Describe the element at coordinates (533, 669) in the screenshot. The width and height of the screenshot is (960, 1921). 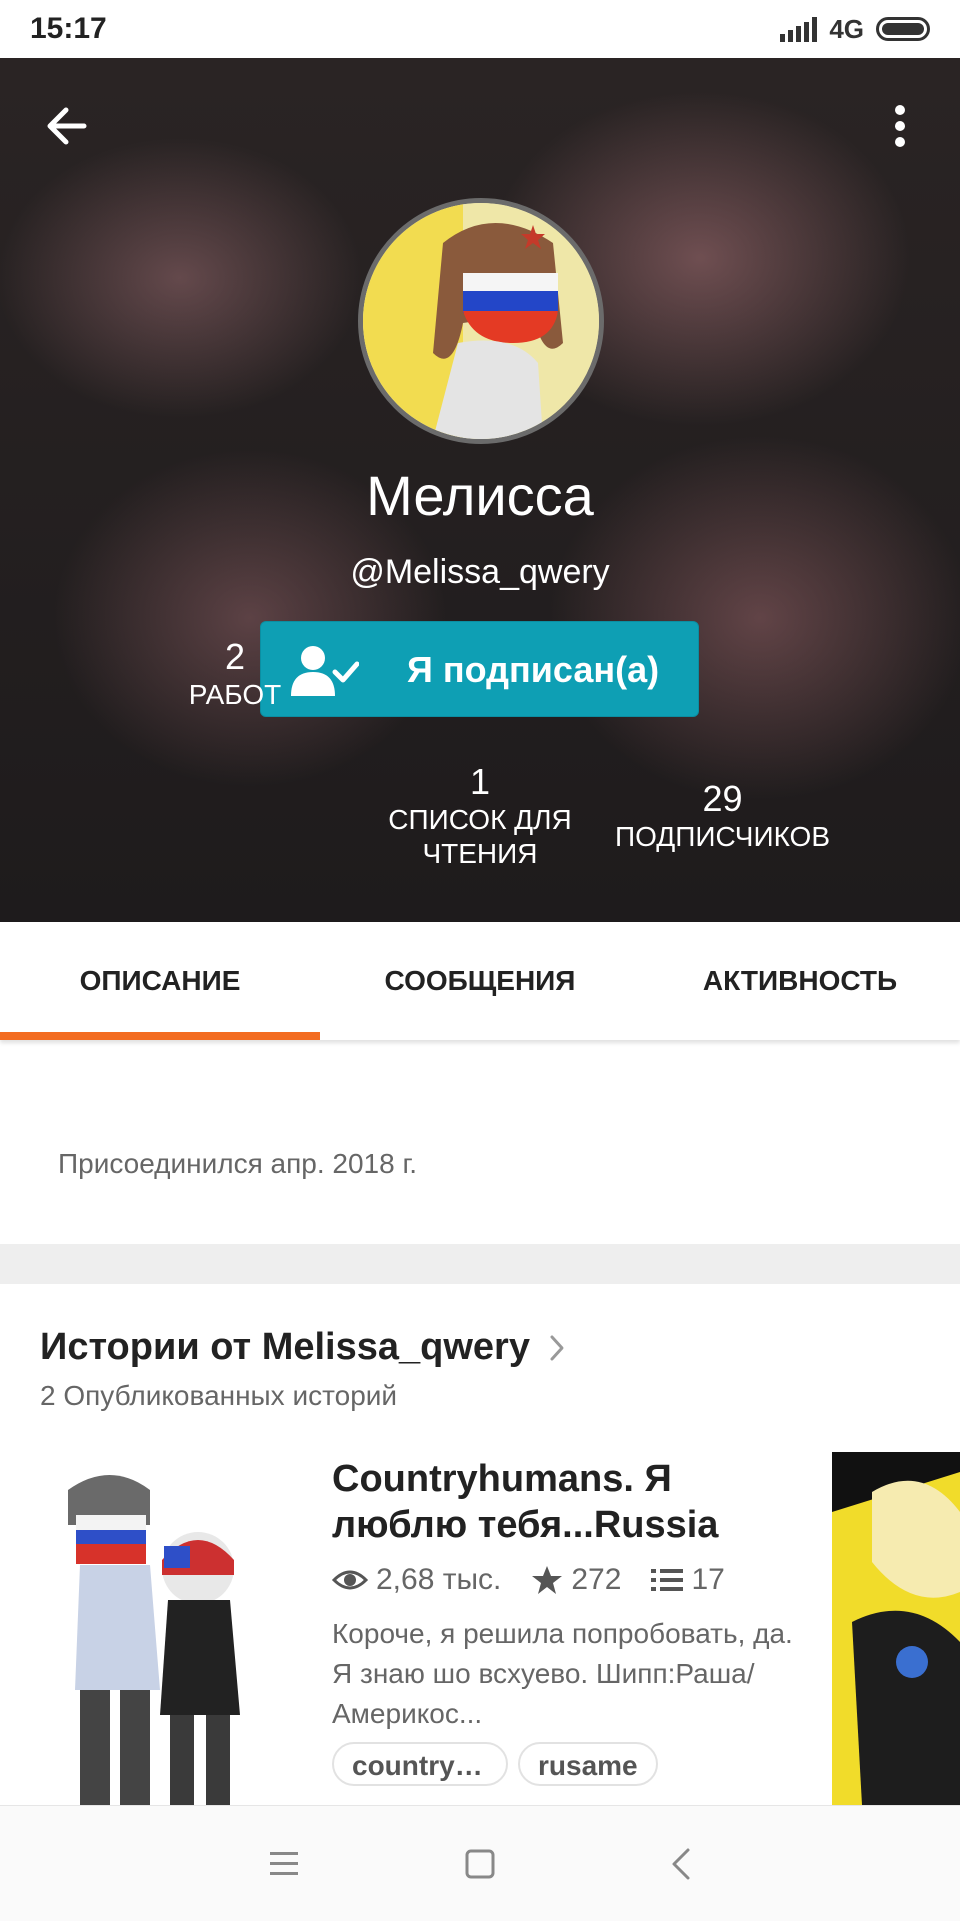
I see `following-button-label: Я подписан(а)` at that location.